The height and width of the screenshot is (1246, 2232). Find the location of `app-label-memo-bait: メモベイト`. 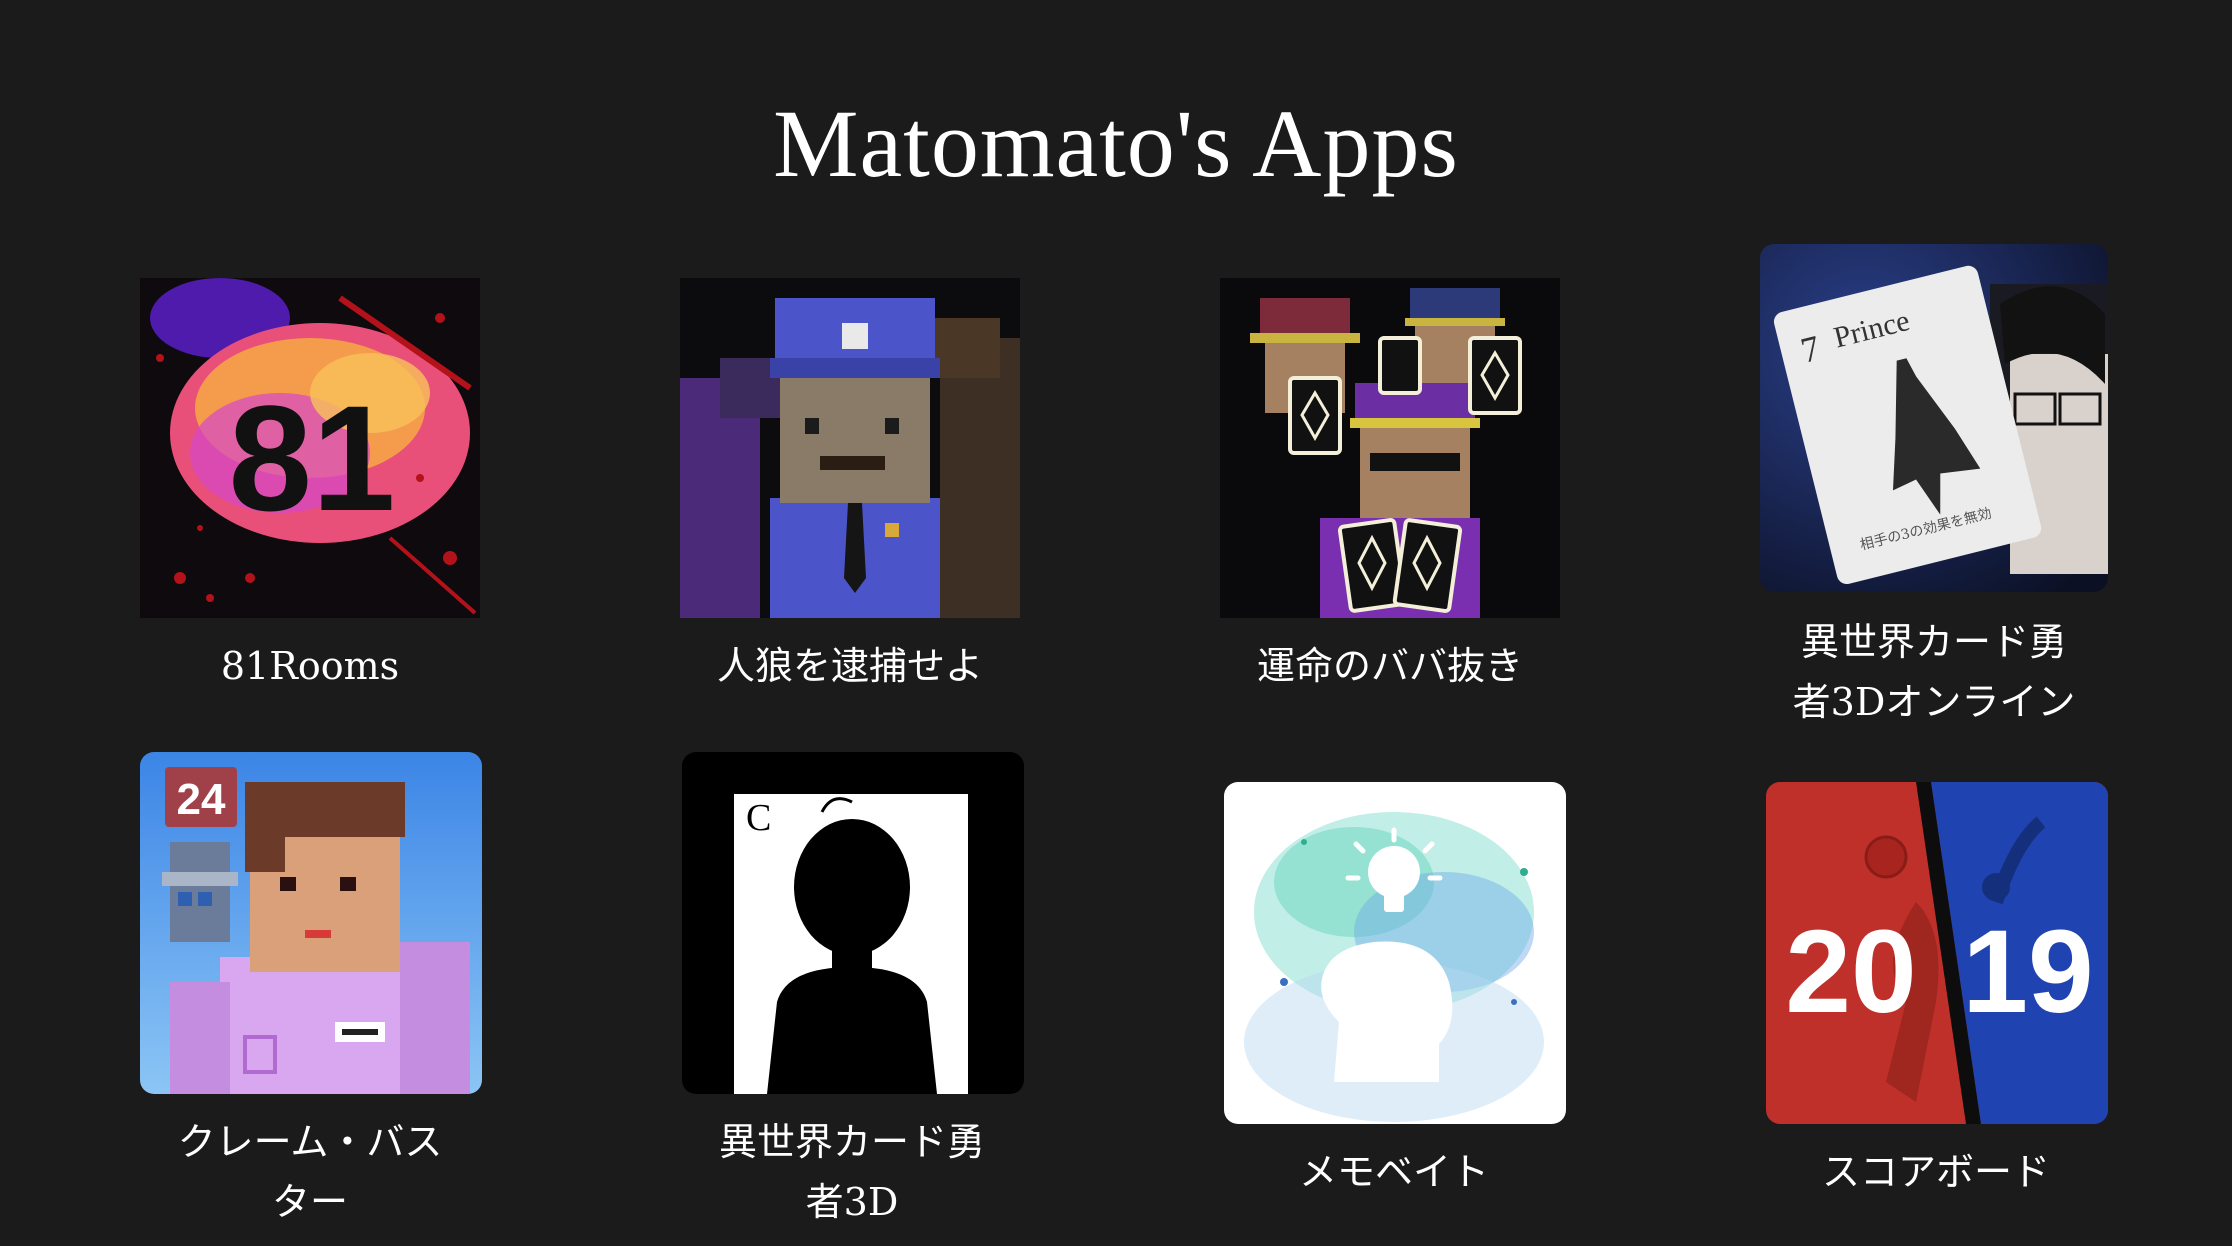

app-label-memo-bait: メモベイト is located at coordinates (1394, 1172).